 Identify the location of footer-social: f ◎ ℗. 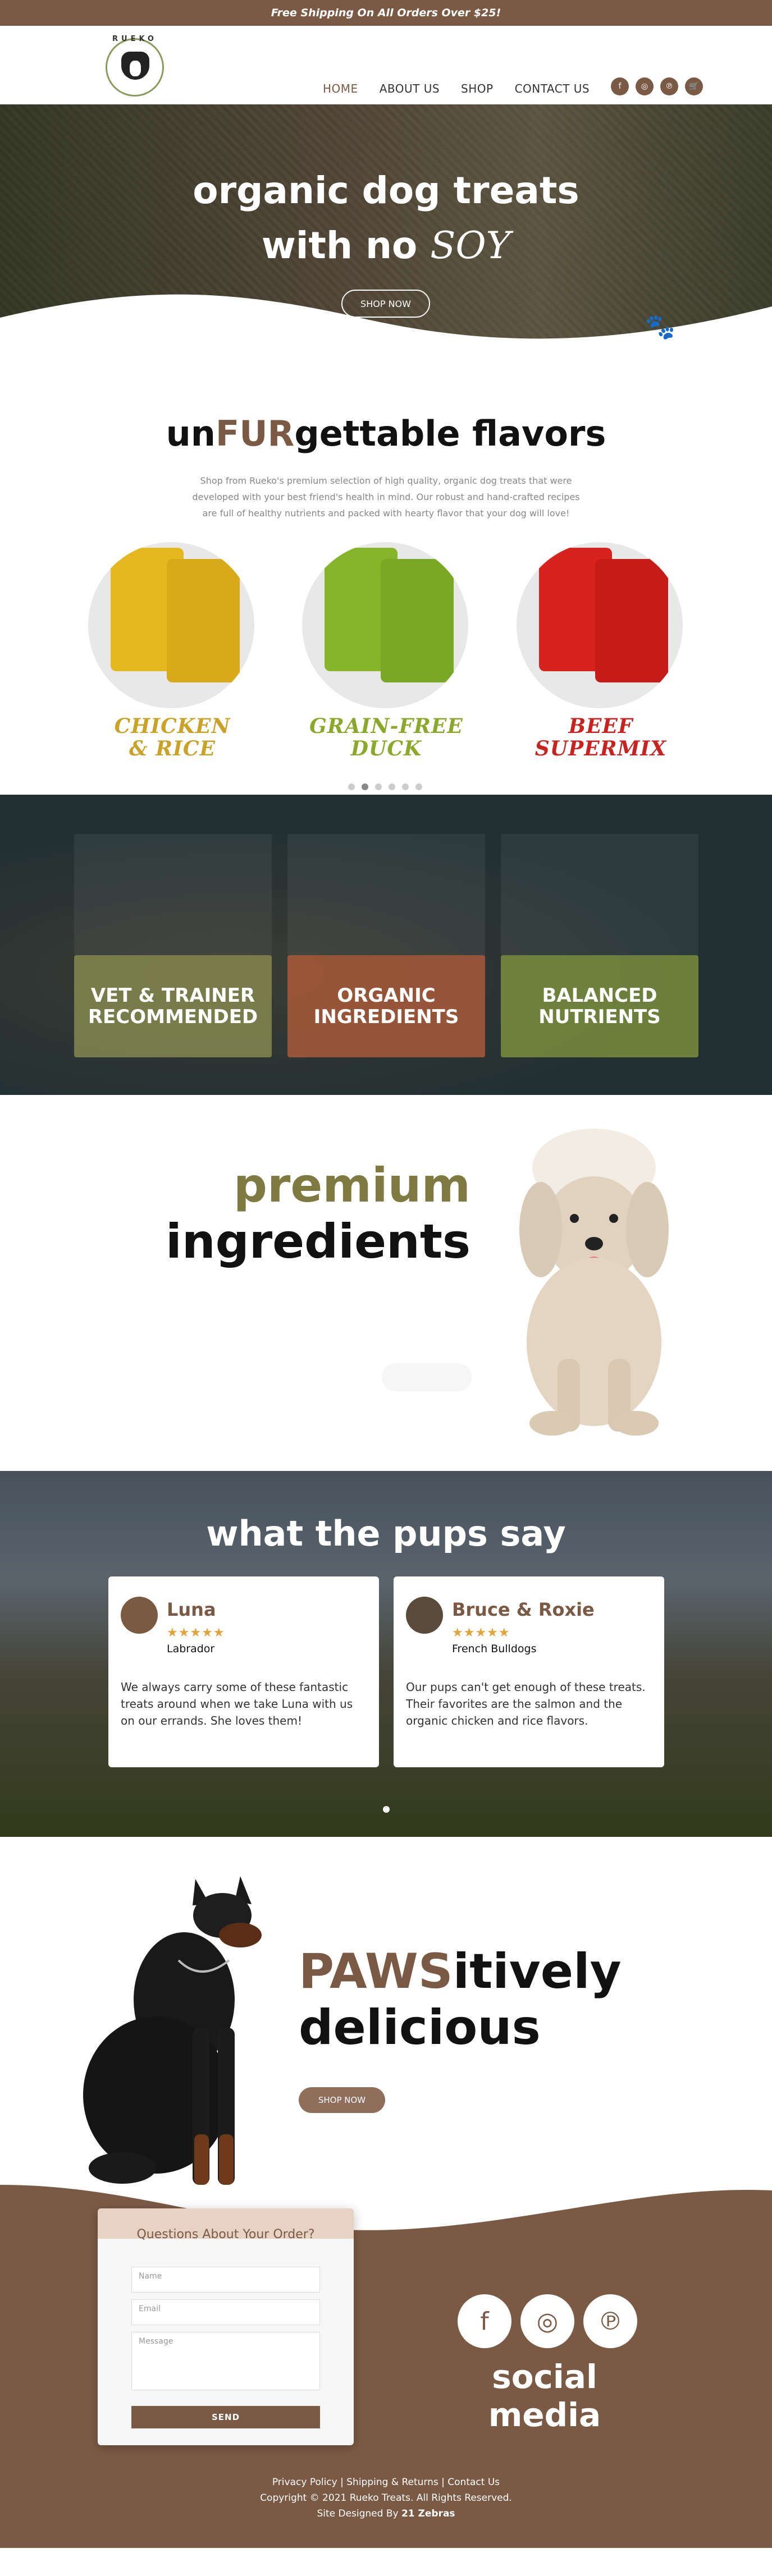
(547, 2321).